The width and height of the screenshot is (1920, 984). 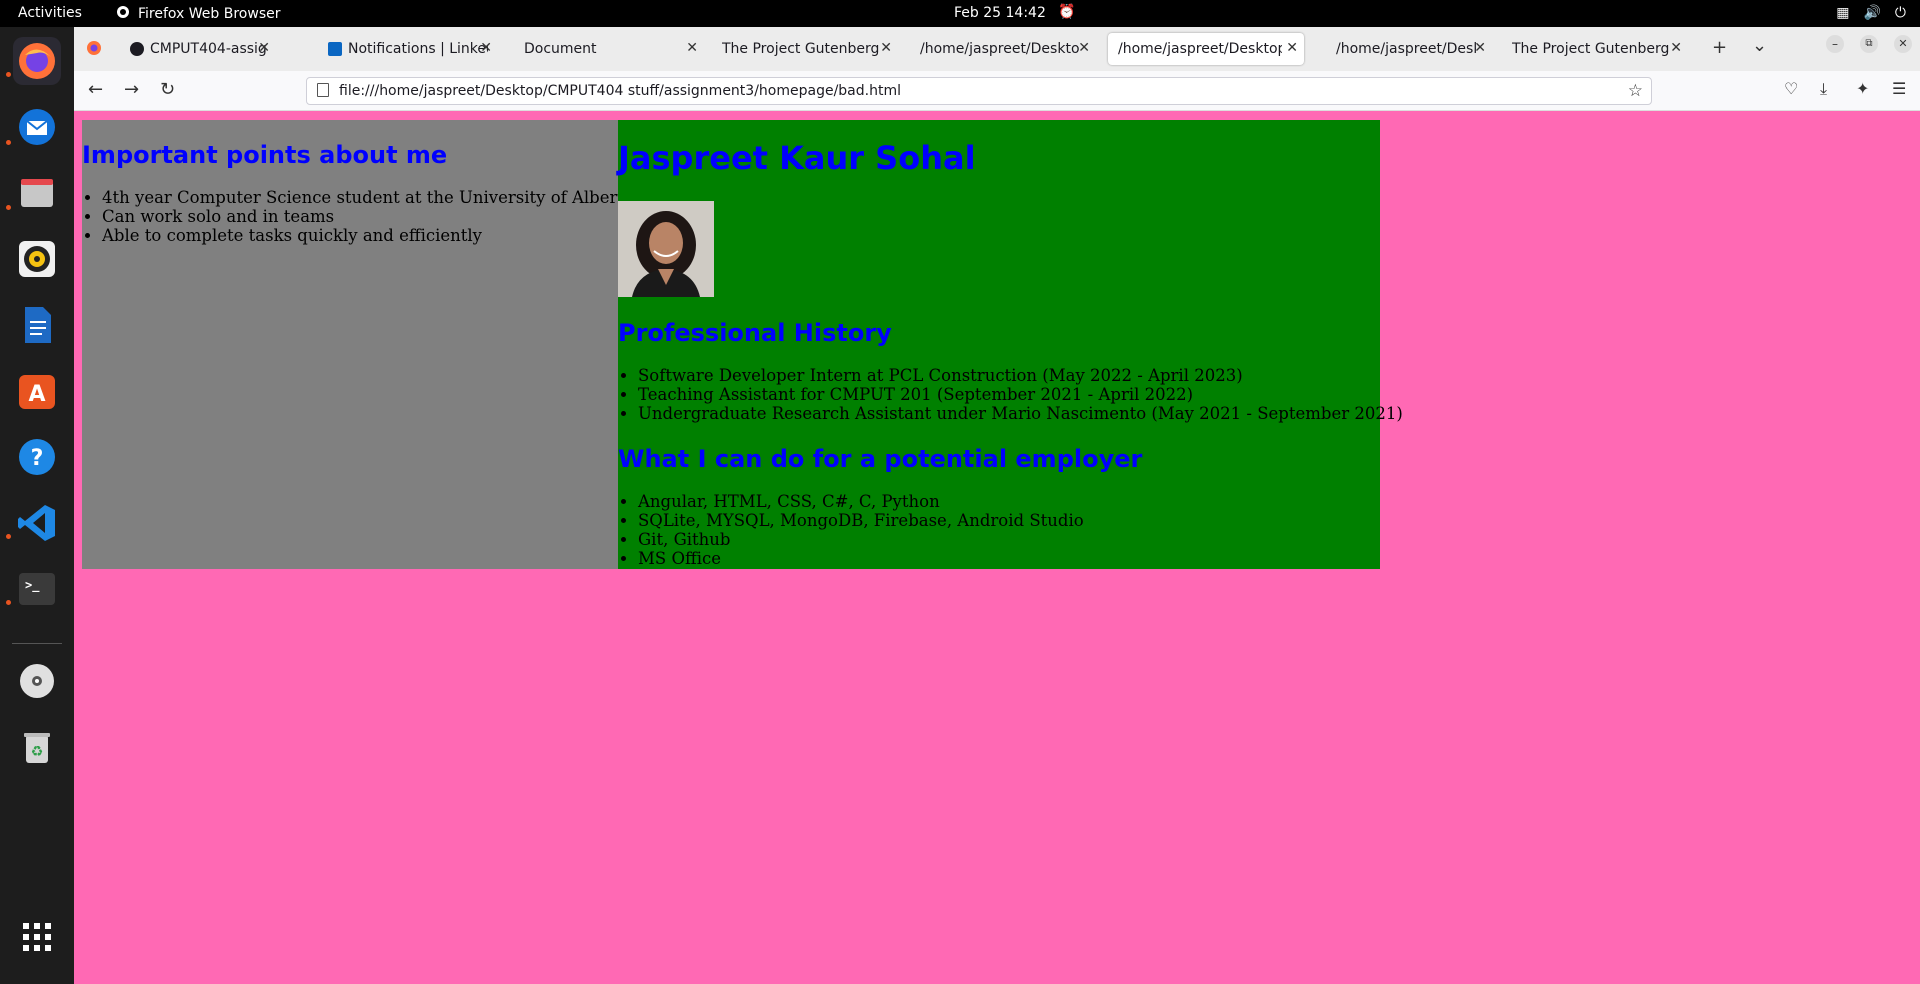 What do you see at coordinates (123, 14) in the screenshot?
I see `firefox-icon` at bounding box center [123, 14].